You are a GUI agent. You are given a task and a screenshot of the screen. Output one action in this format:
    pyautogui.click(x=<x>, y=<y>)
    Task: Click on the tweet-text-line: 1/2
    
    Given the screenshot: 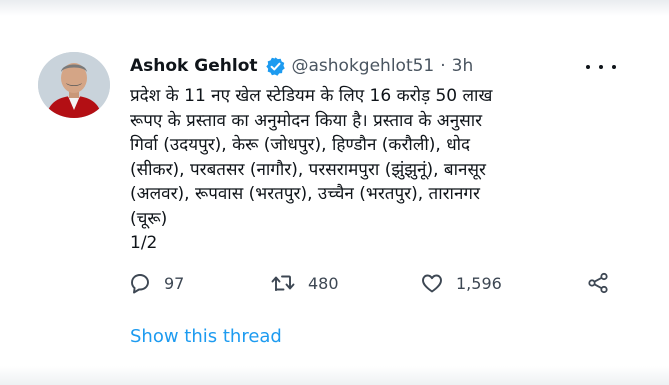 What is the action you would take?
    pyautogui.click(x=144, y=243)
    